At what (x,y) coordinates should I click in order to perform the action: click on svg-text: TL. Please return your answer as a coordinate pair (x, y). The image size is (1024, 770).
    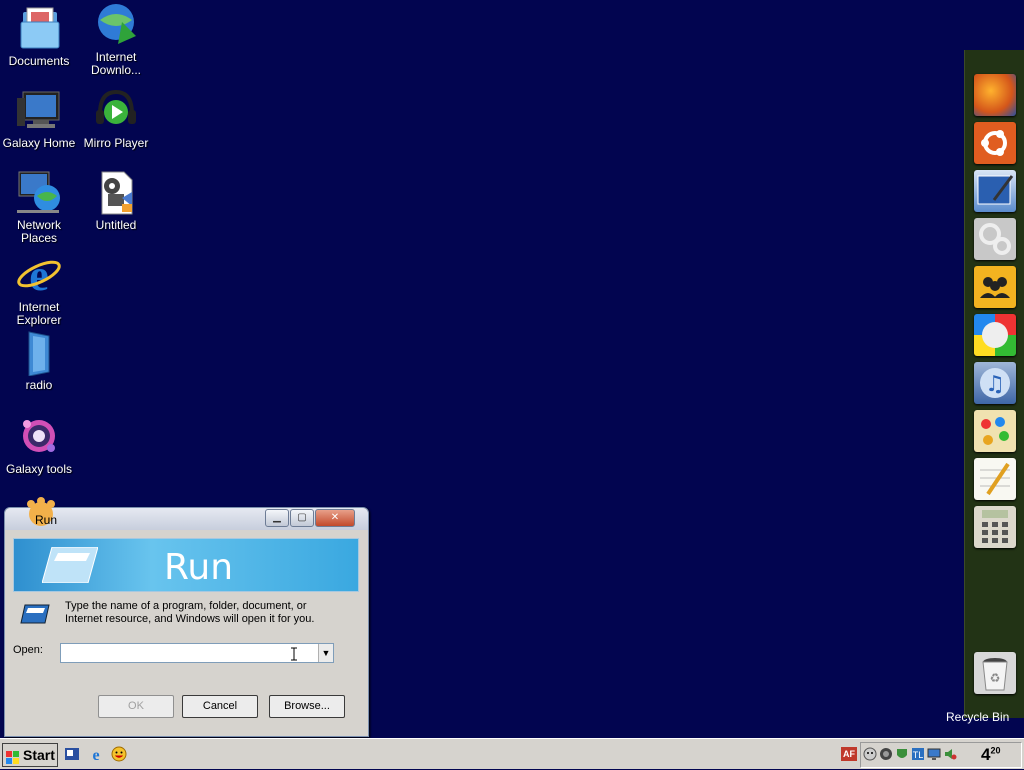
    Looking at the image, I should click on (918, 755).